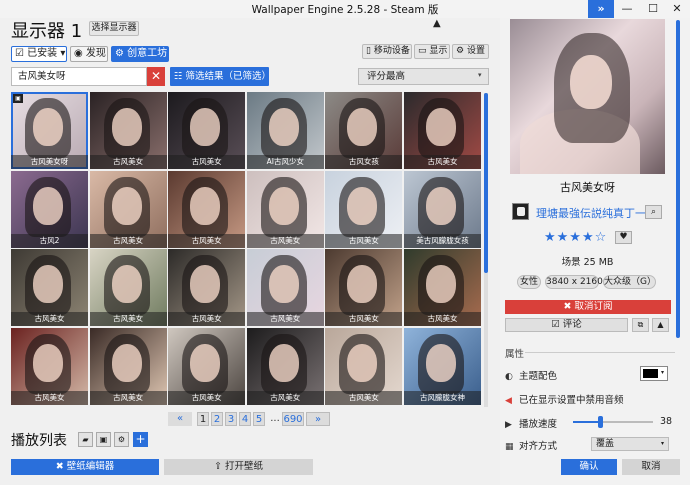 Image resolution: width=690 pixels, height=485 pixels. Describe the element at coordinates (156, 76) in the screenshot. I see `clear-search-icon: ✕` at that location.